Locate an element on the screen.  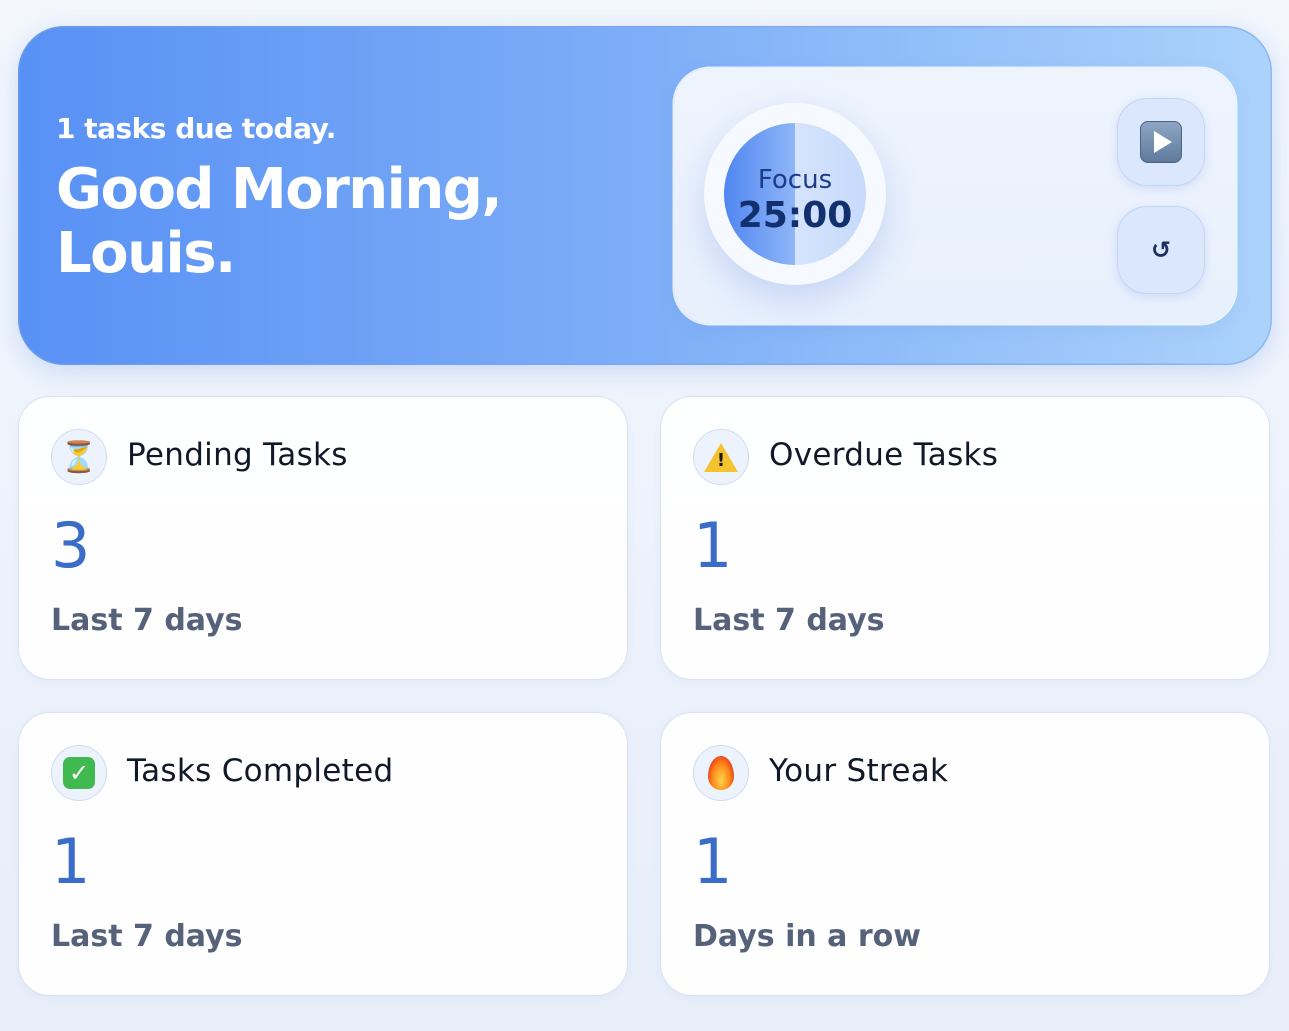
play-button is located at coordinates (1161, 142).